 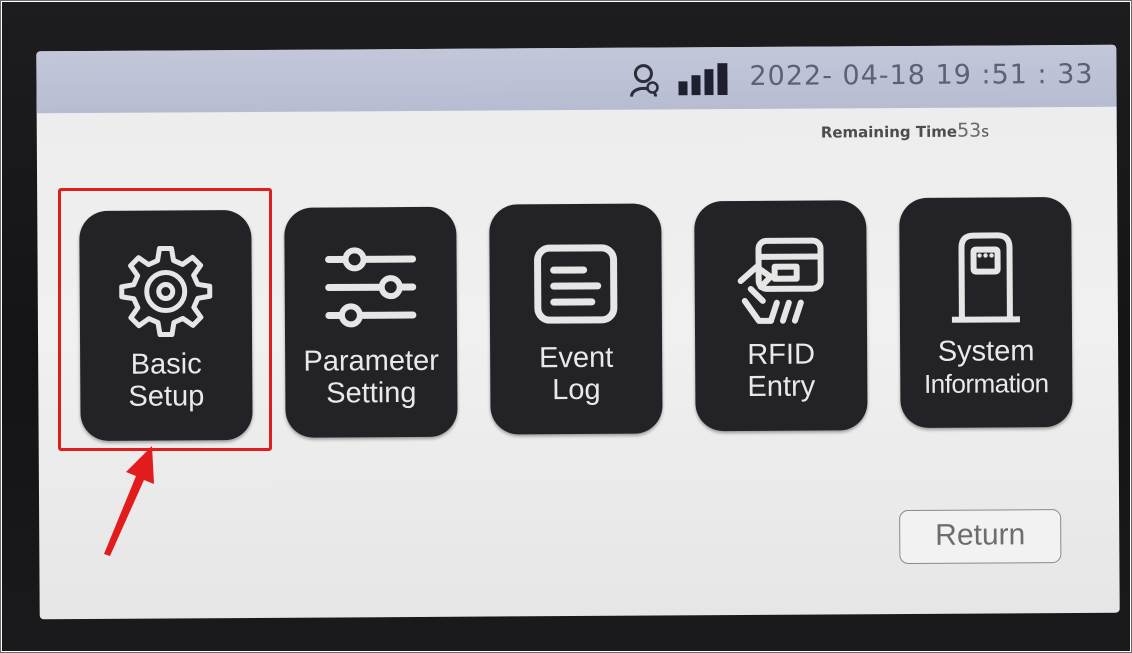 What do you see at coordinates (576, 79) in the screenshot?
I see `status-bar: 2022- 04-18 19 :51 : 33` at bounding box center [576, 79].